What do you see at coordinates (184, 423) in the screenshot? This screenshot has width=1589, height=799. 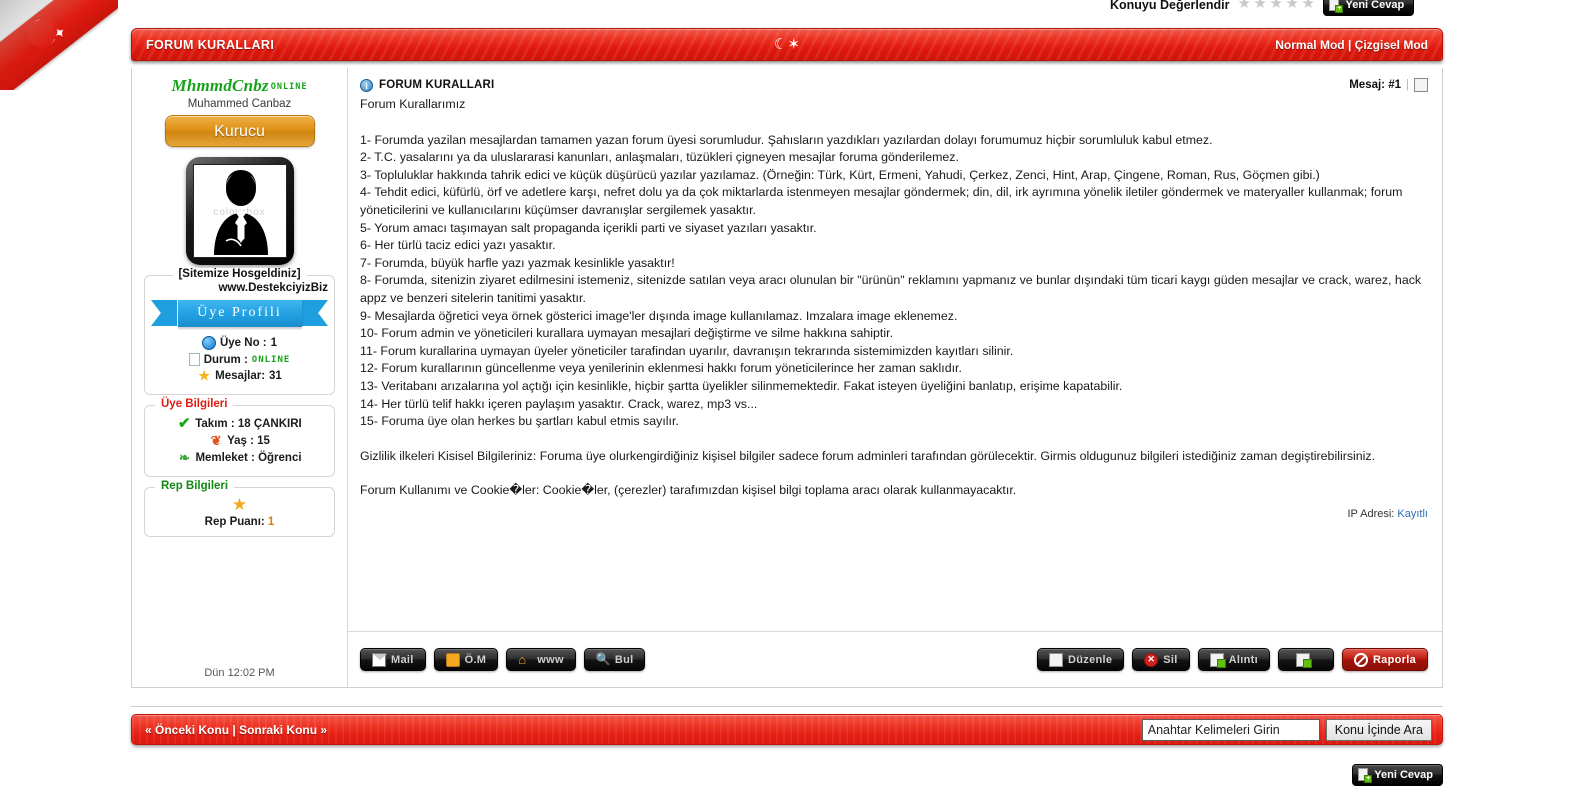 I see `check-icon: ✔` at bounding box center [184, 423].